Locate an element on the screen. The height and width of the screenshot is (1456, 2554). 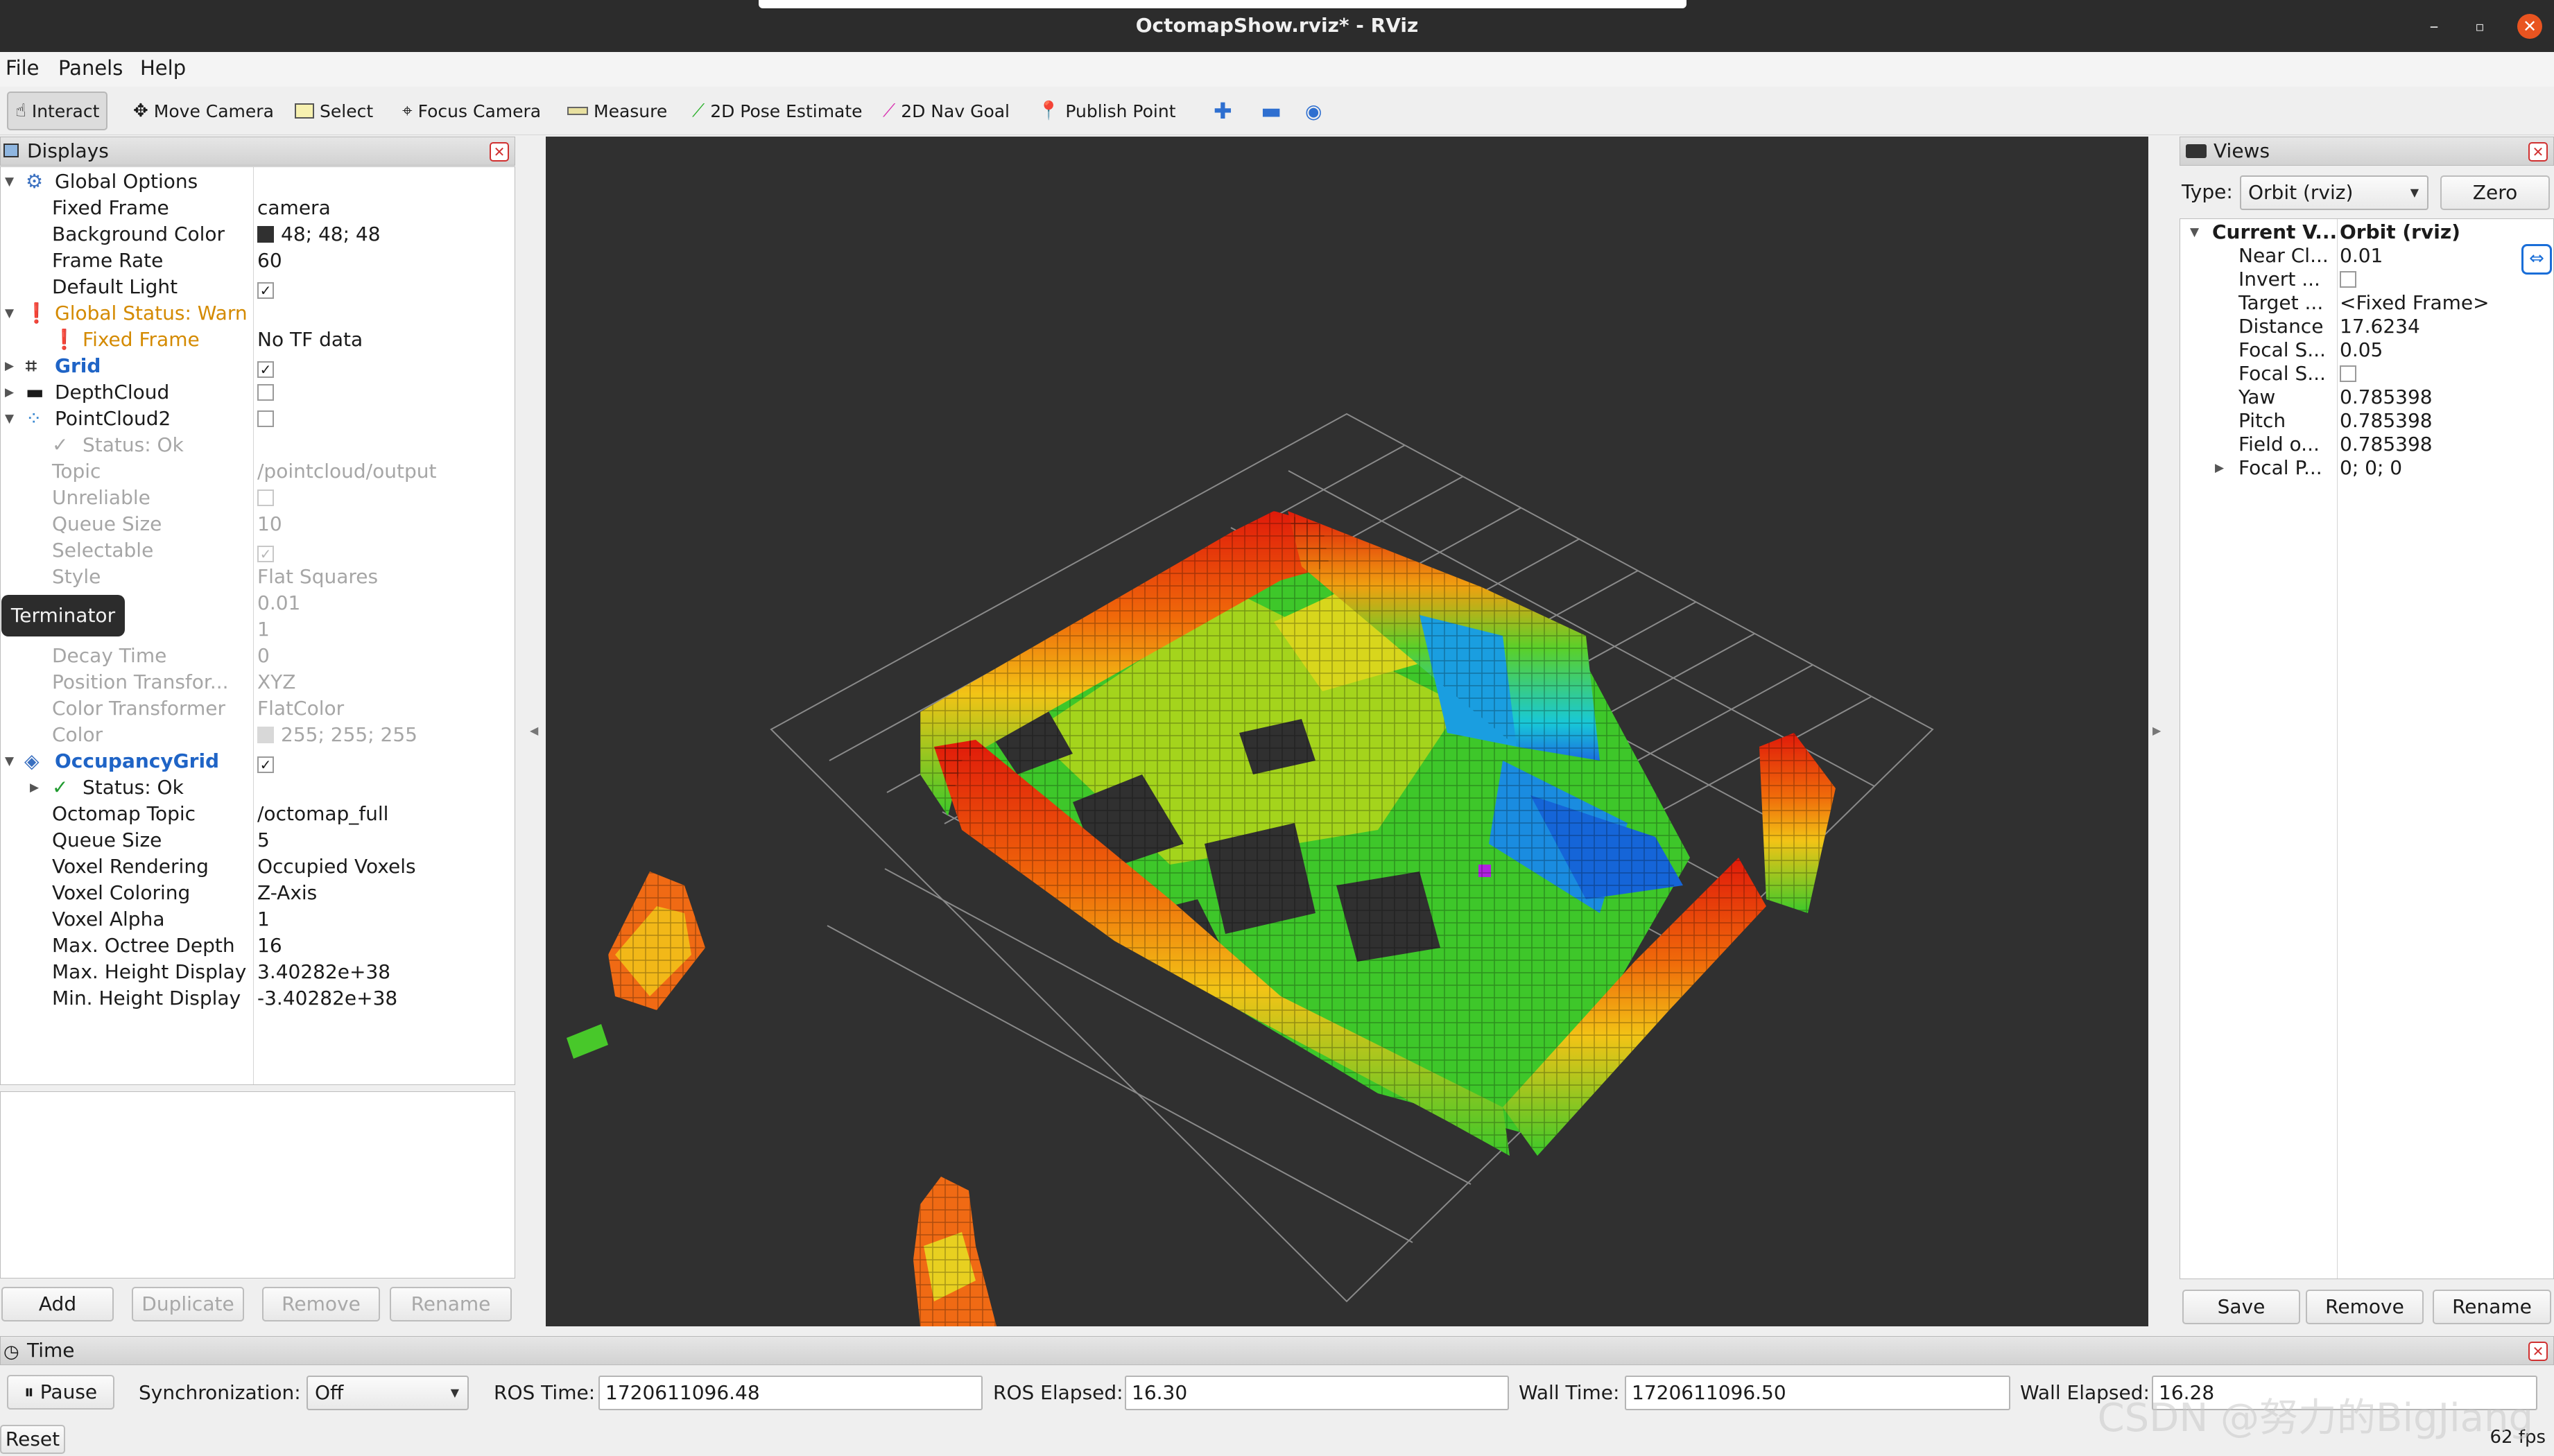
tree-row: Distance 17.6234 is located at coordinates (2366, 326).